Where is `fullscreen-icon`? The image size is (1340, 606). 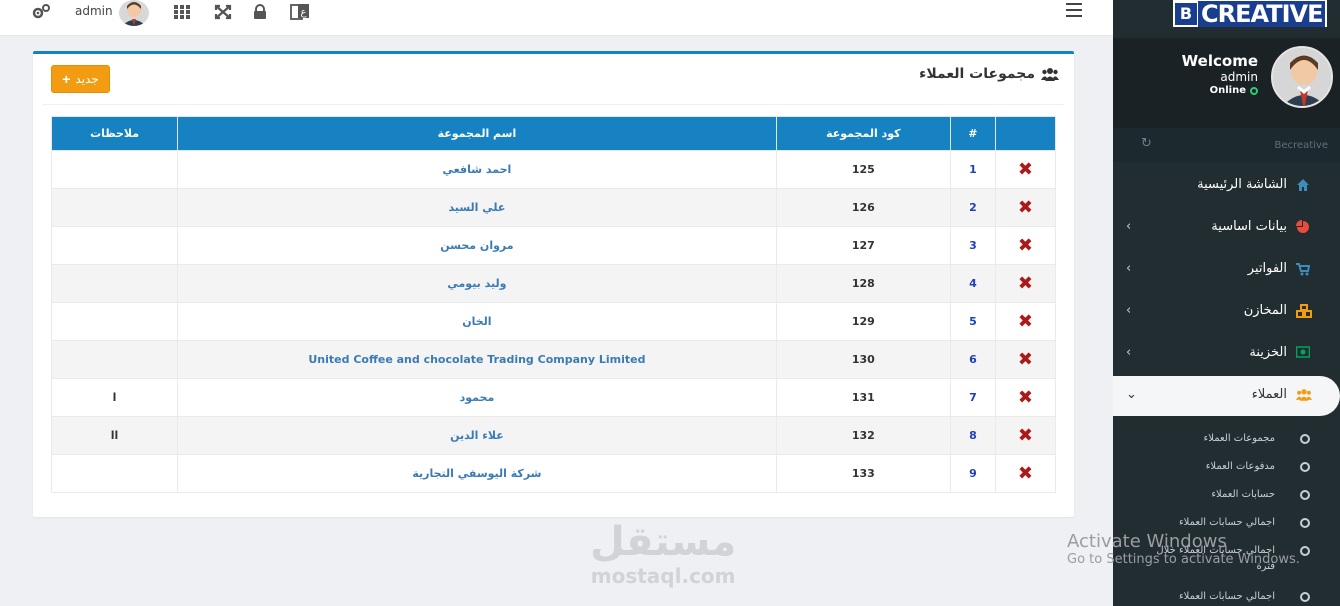 fullscreen-icon is located at coordinates (223, 12).